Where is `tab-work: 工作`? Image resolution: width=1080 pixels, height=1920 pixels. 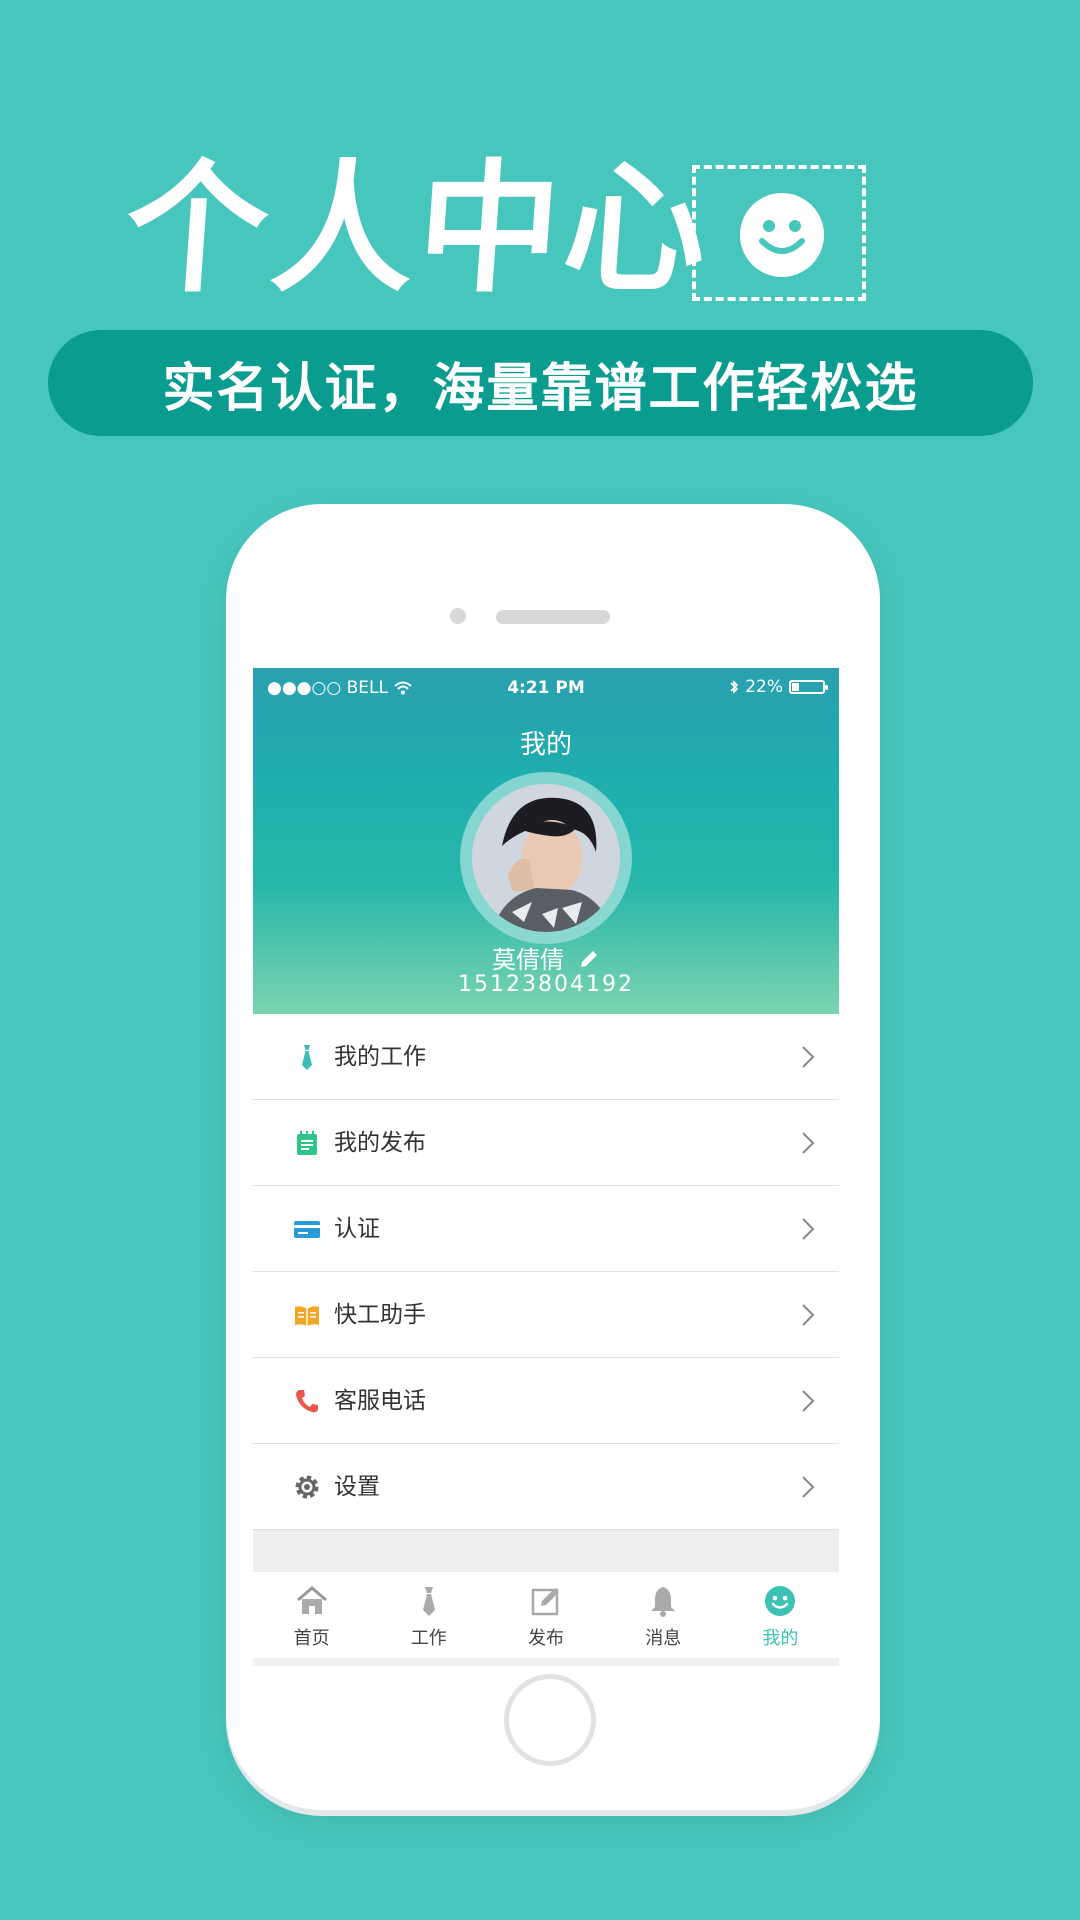 tab-work: 工作 is located at coordinates (428, 1615).